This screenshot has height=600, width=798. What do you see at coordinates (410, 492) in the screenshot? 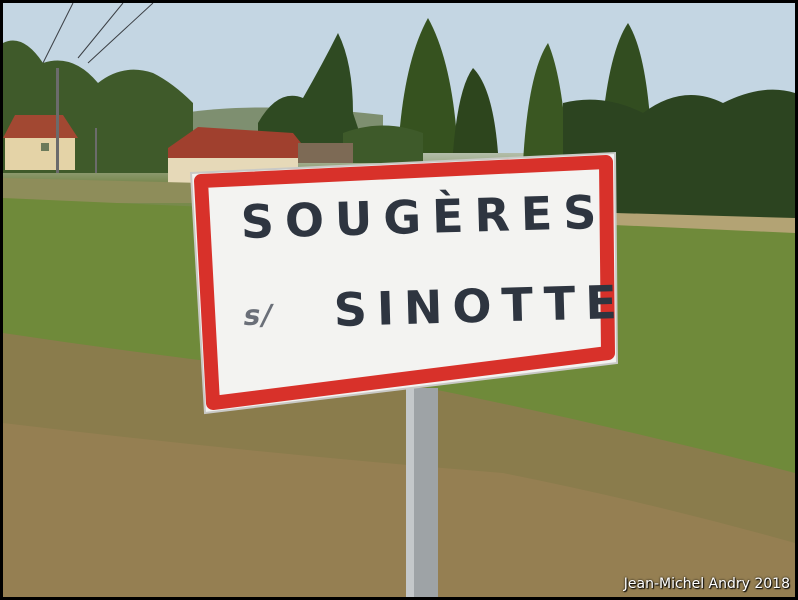
I see `sign-pole-highlight` at bounding box center [410, 492].